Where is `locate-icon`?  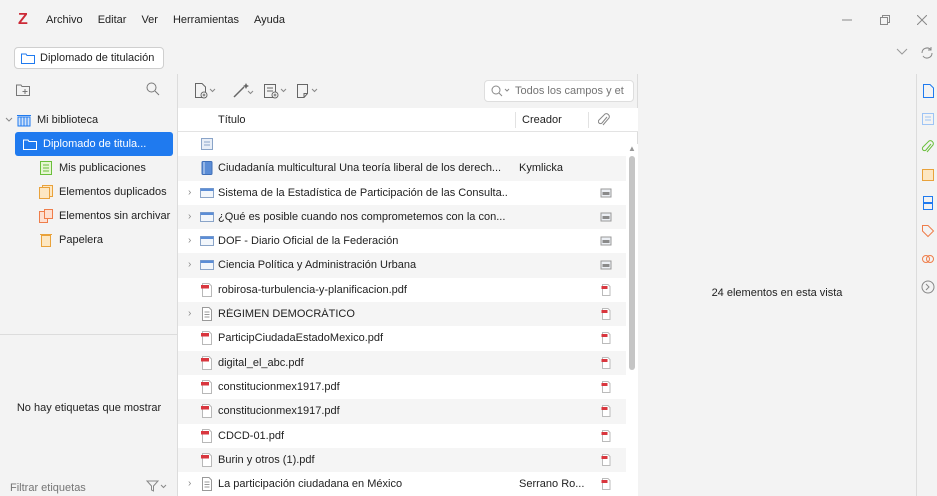 locate-icon is located at coordinates (928, 287).